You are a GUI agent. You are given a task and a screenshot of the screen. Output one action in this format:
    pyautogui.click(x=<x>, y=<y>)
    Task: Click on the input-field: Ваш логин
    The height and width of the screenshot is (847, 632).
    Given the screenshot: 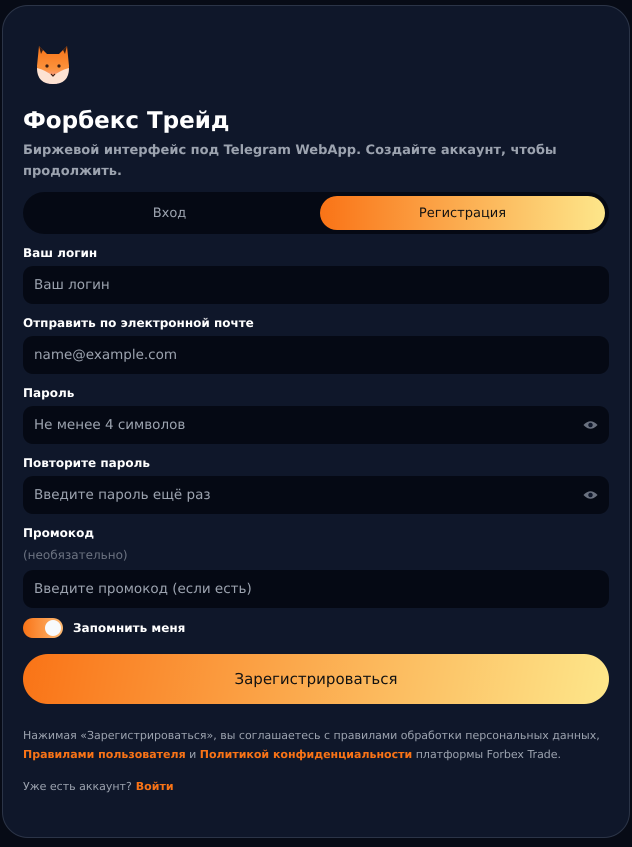 What is the action you would take?
    pyautogui.click(x=316, y=285)
    